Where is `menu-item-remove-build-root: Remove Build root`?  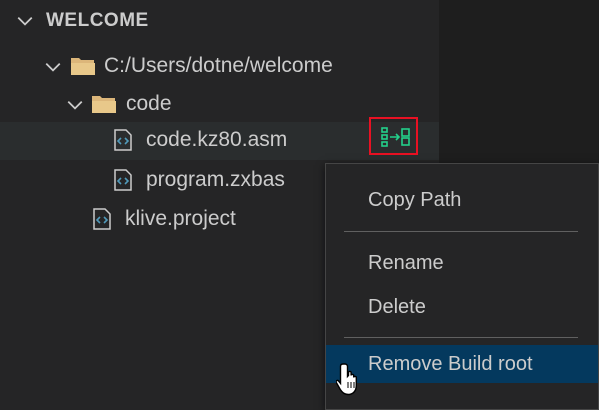 menu-item-remove-build-root: Remove Build root is located at coordinates (462, 364).